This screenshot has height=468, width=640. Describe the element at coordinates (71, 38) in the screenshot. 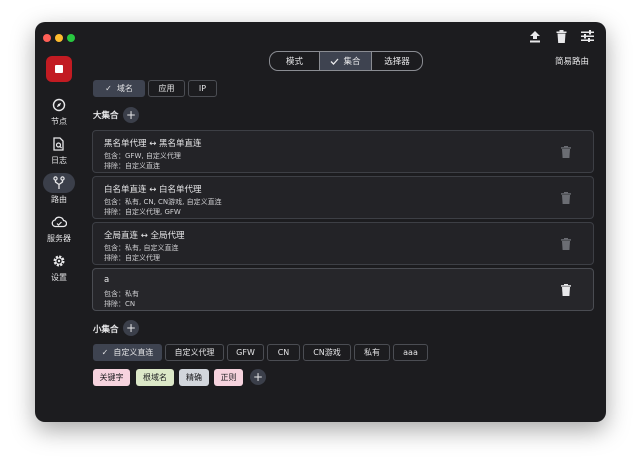

I see `zoom-window-button` at that location.